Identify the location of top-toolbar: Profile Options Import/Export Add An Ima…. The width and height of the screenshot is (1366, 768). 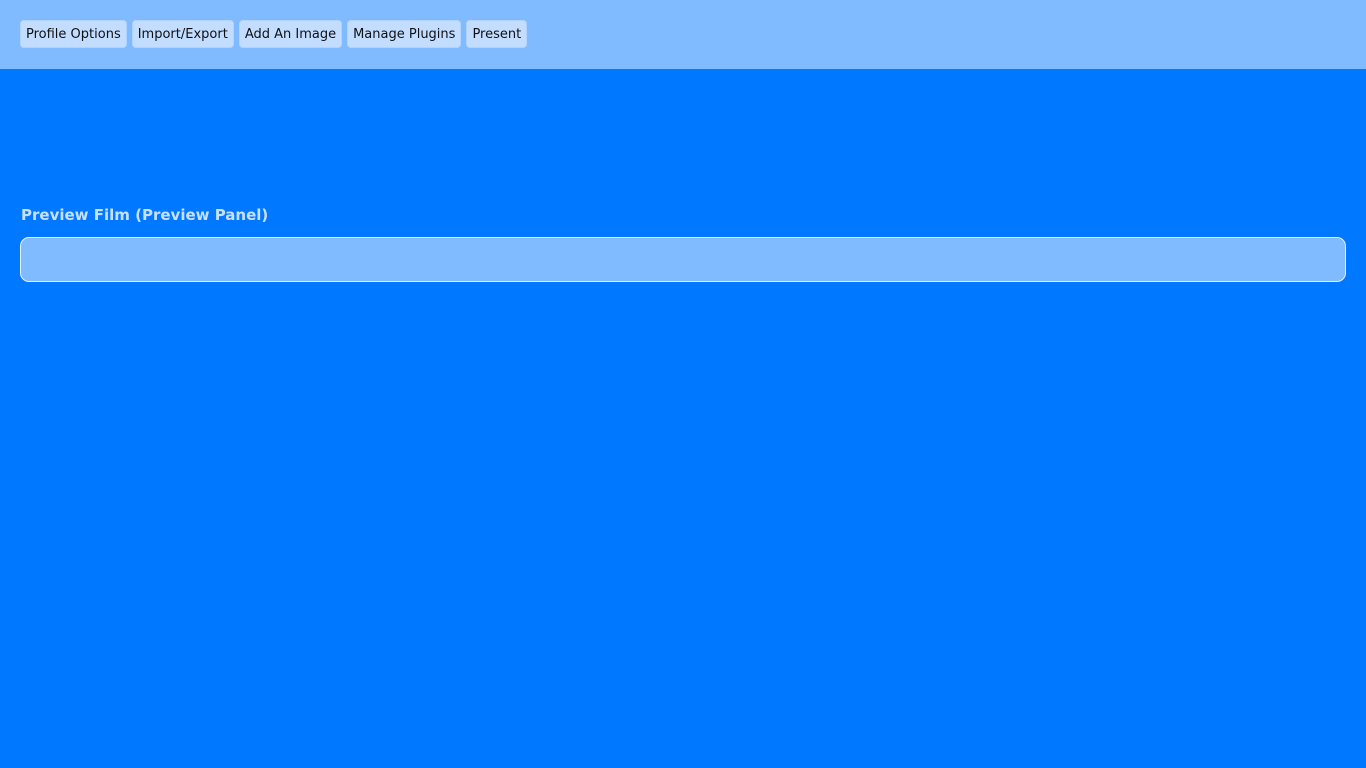
(683, 34).